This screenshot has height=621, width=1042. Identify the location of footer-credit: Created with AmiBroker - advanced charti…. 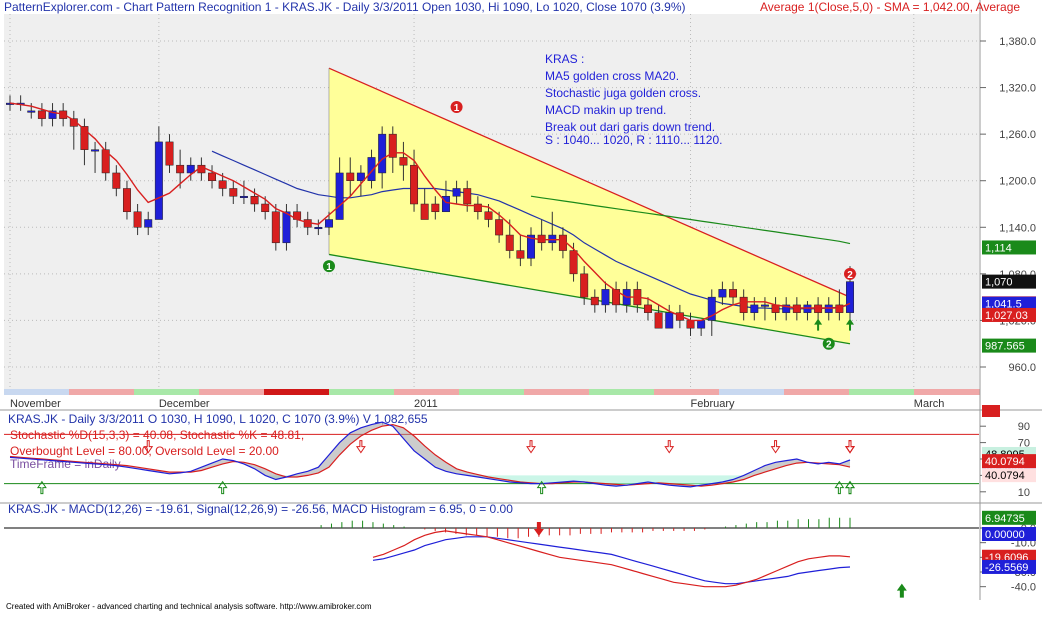
(189, 606).